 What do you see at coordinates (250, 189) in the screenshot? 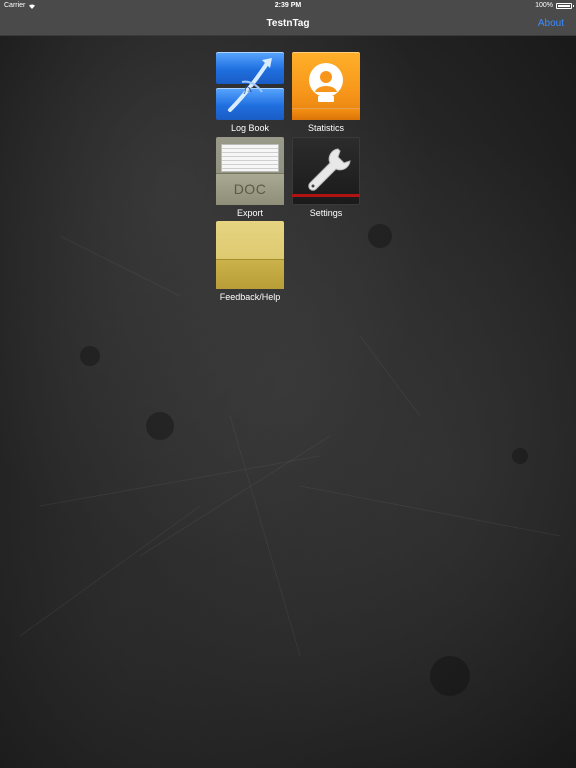
I see `export-doc-text: DOC` at bounding box center [250, 189].